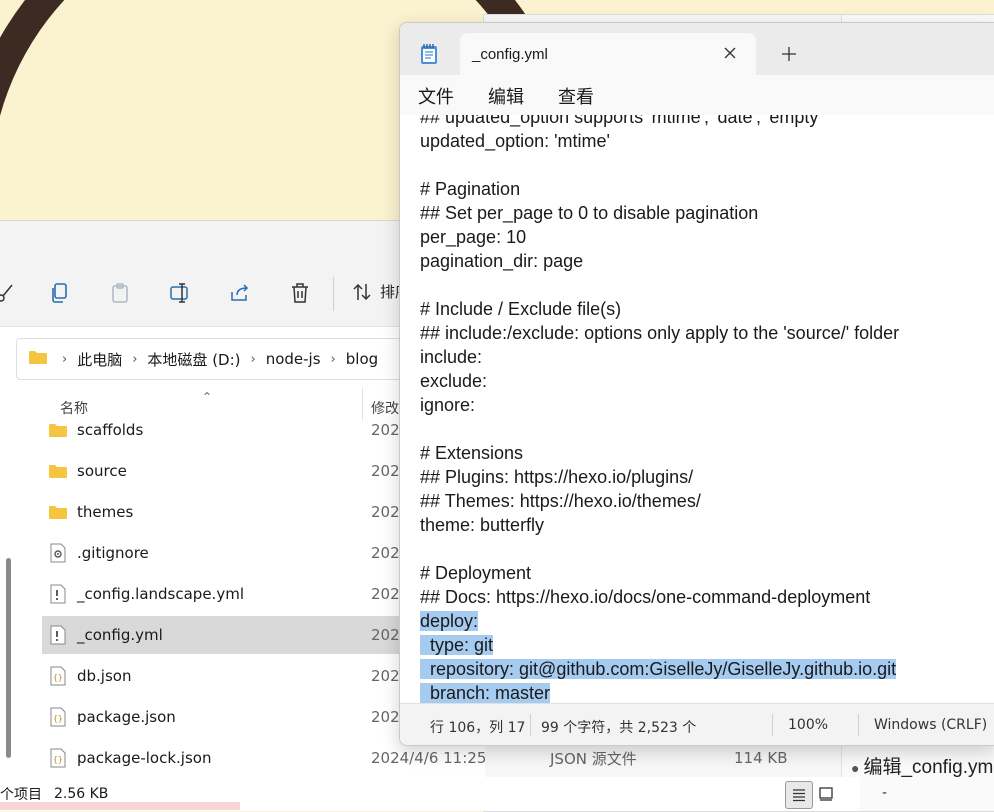 This screenshot has width=994, height=812. What do you see at coordinates (928, 767) in the screenshot?
I see `background-task-label: 编辑_config.yml` at bounding box center [928, 767].